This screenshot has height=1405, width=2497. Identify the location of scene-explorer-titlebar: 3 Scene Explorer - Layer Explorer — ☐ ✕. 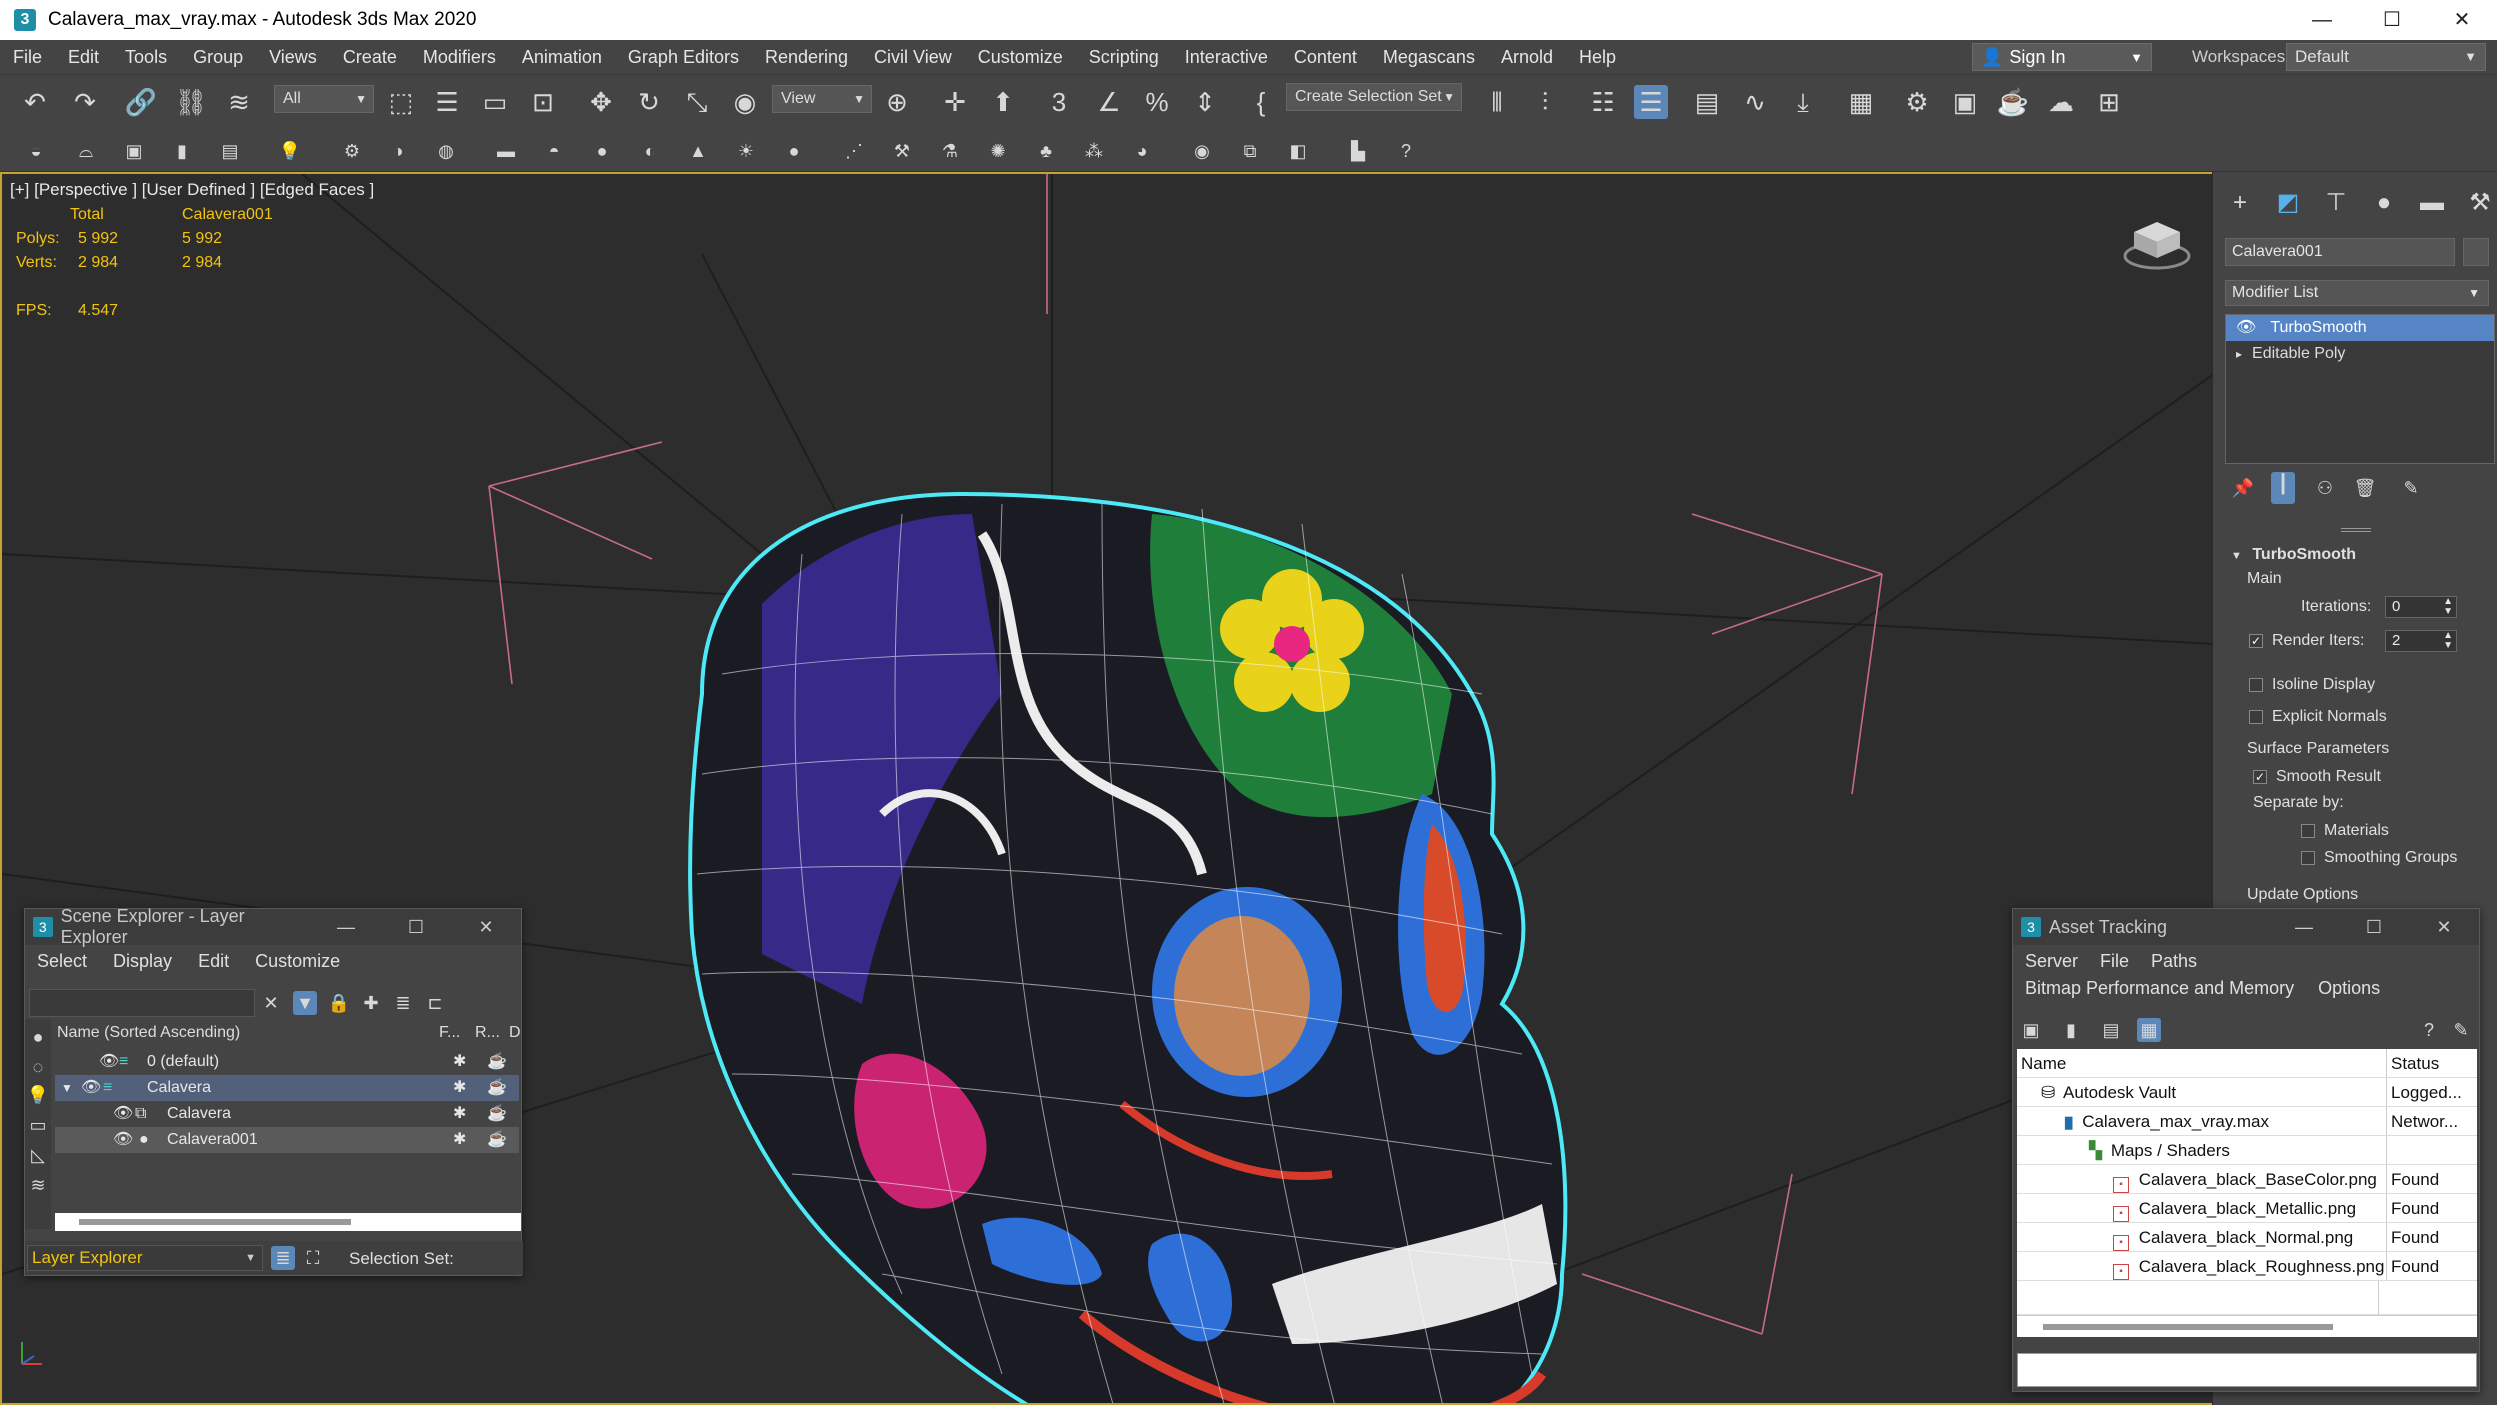
(273, 926).